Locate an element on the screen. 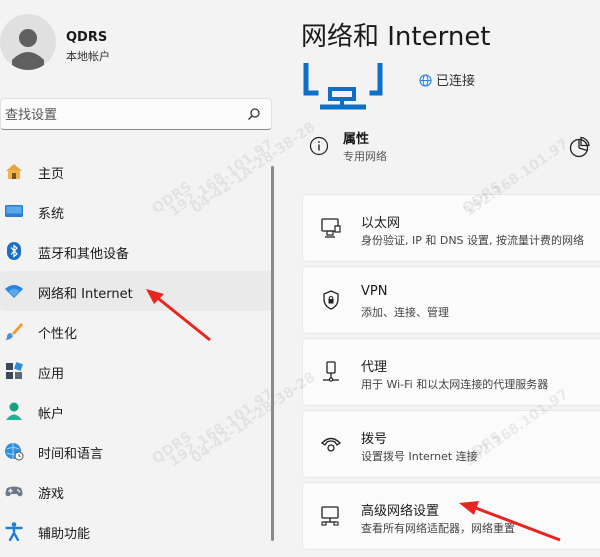 The image size is (600, 557). card-subtitle: 设置拨号 Internet 连接 is located at coordinates (419, 456).